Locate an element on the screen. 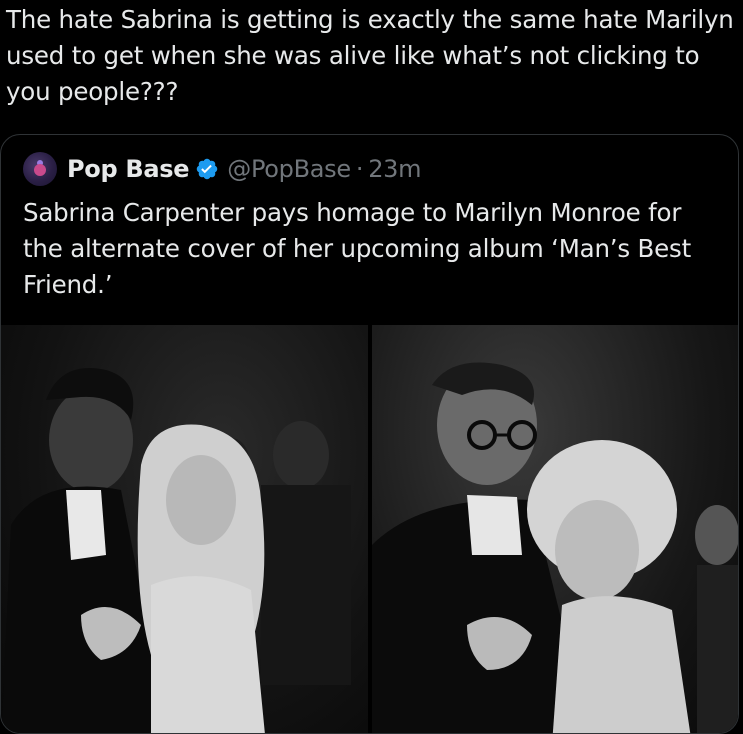 The width and height of the screenshot is (743, 734). verified-badge-icon is located at coordinates (207, 169).